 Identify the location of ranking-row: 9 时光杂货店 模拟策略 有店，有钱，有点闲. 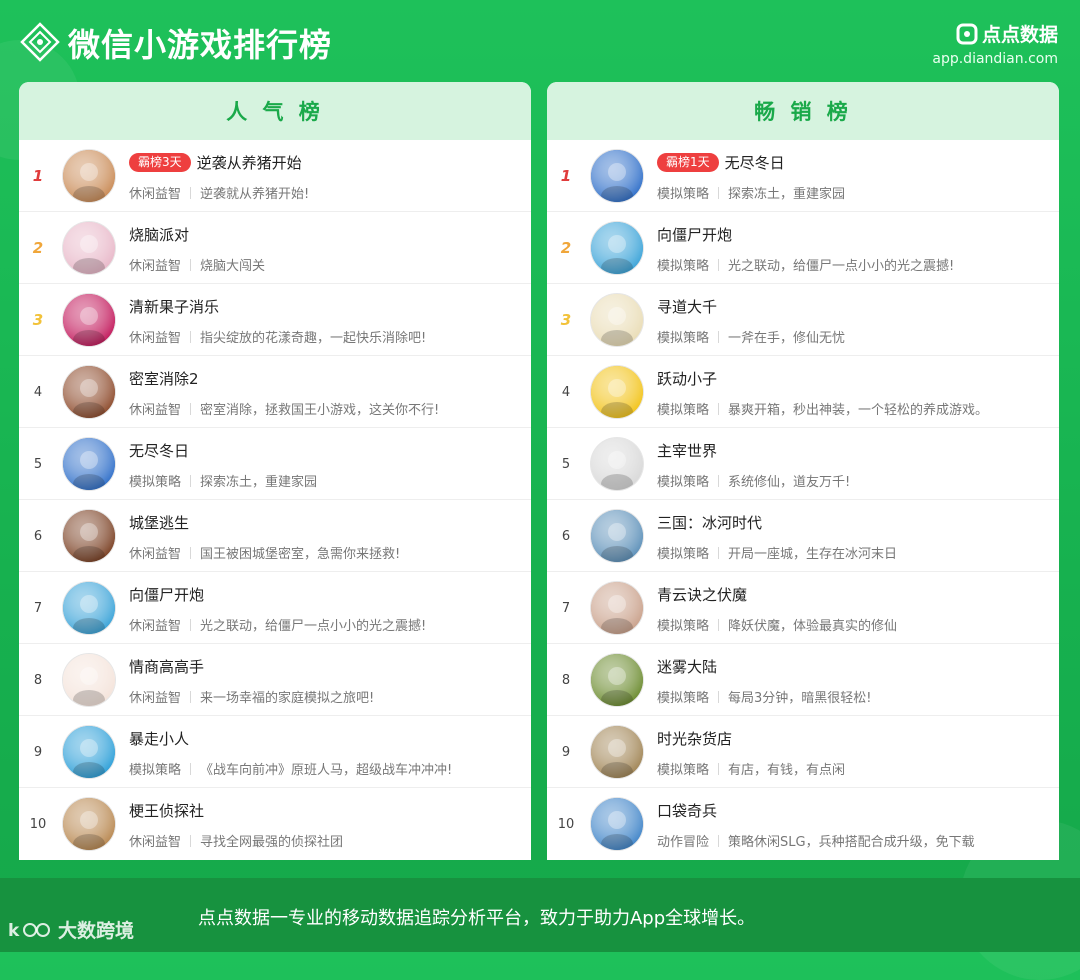
(803, 752).